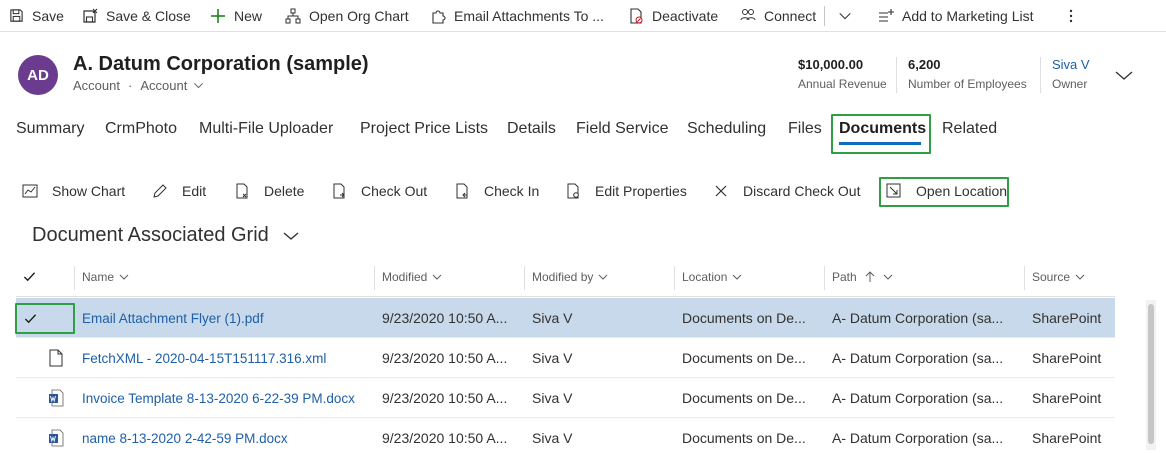 Image resolution: width=1166 pixels, height=453 pixels. Describe the element at coordinates (38, 75) in the screenshot. I see `avatar: AD` at that location.